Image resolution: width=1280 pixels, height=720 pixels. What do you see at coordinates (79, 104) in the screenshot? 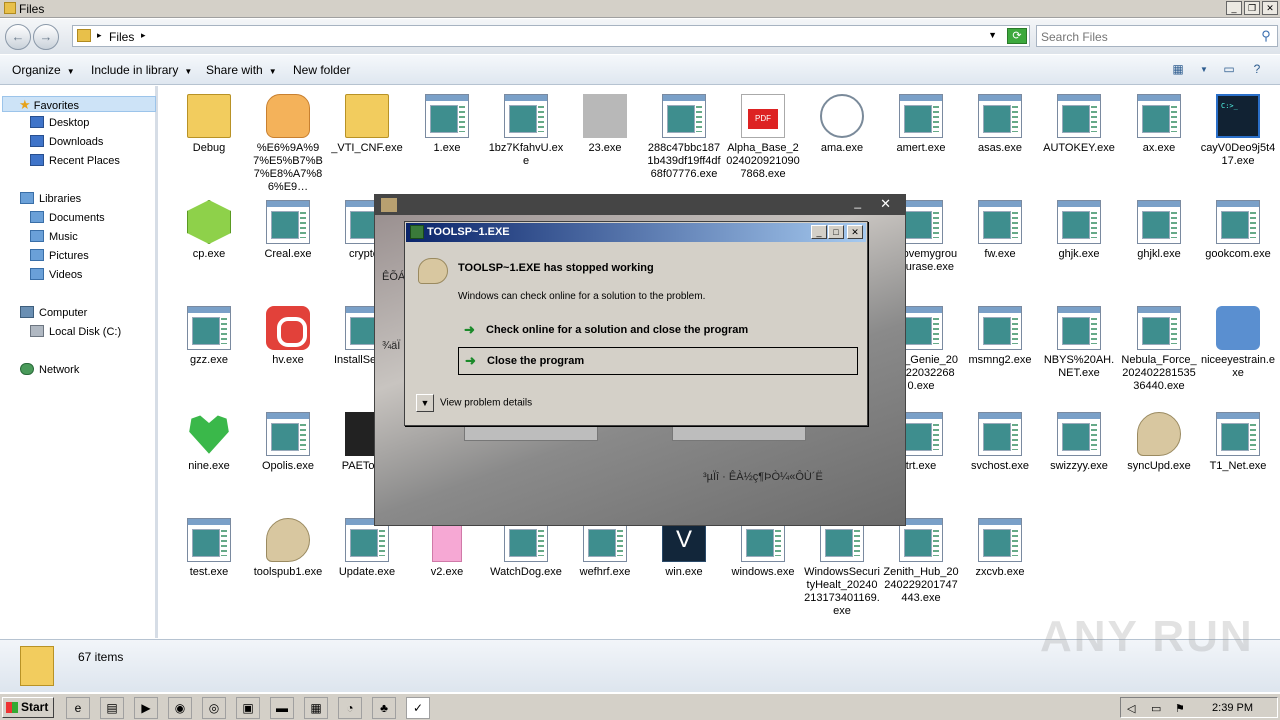
I see `nav-favorites: ★ Favorites` at bounding box center [79, 104].